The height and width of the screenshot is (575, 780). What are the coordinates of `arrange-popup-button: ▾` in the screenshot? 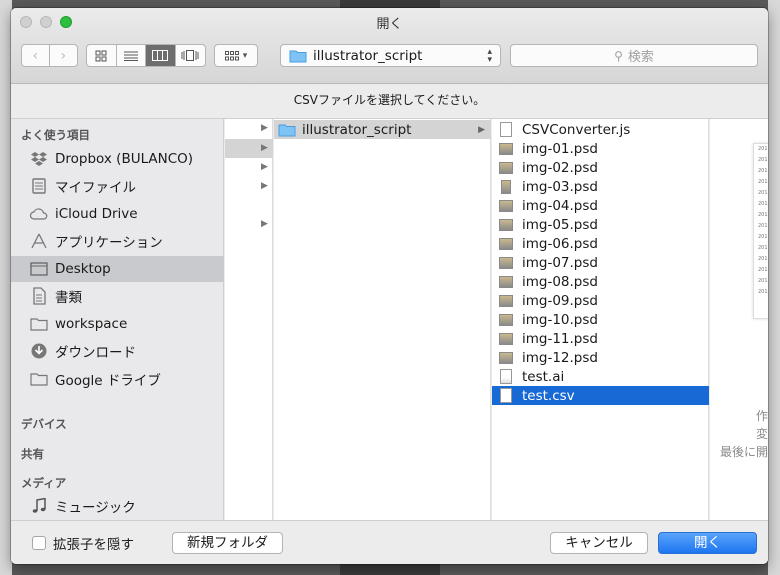 It's located at (236, 55).